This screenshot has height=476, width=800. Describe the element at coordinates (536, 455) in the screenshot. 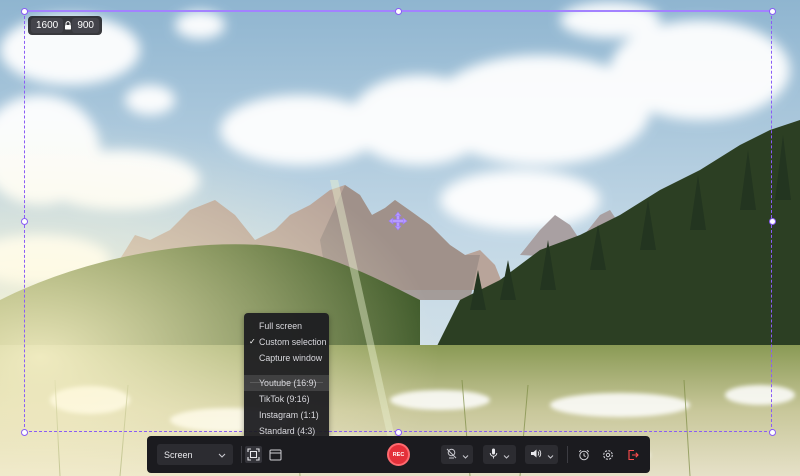

I see `speaker-icon` at that location.